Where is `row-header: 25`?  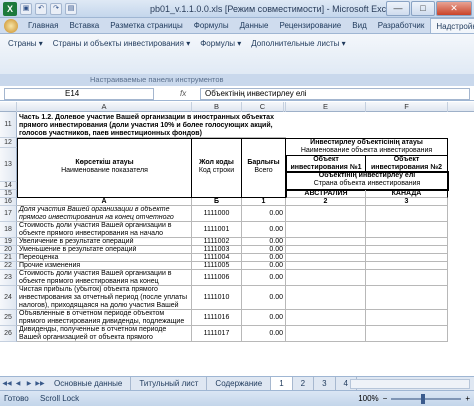 row-header: 25 is located at coordinates (8, 318).